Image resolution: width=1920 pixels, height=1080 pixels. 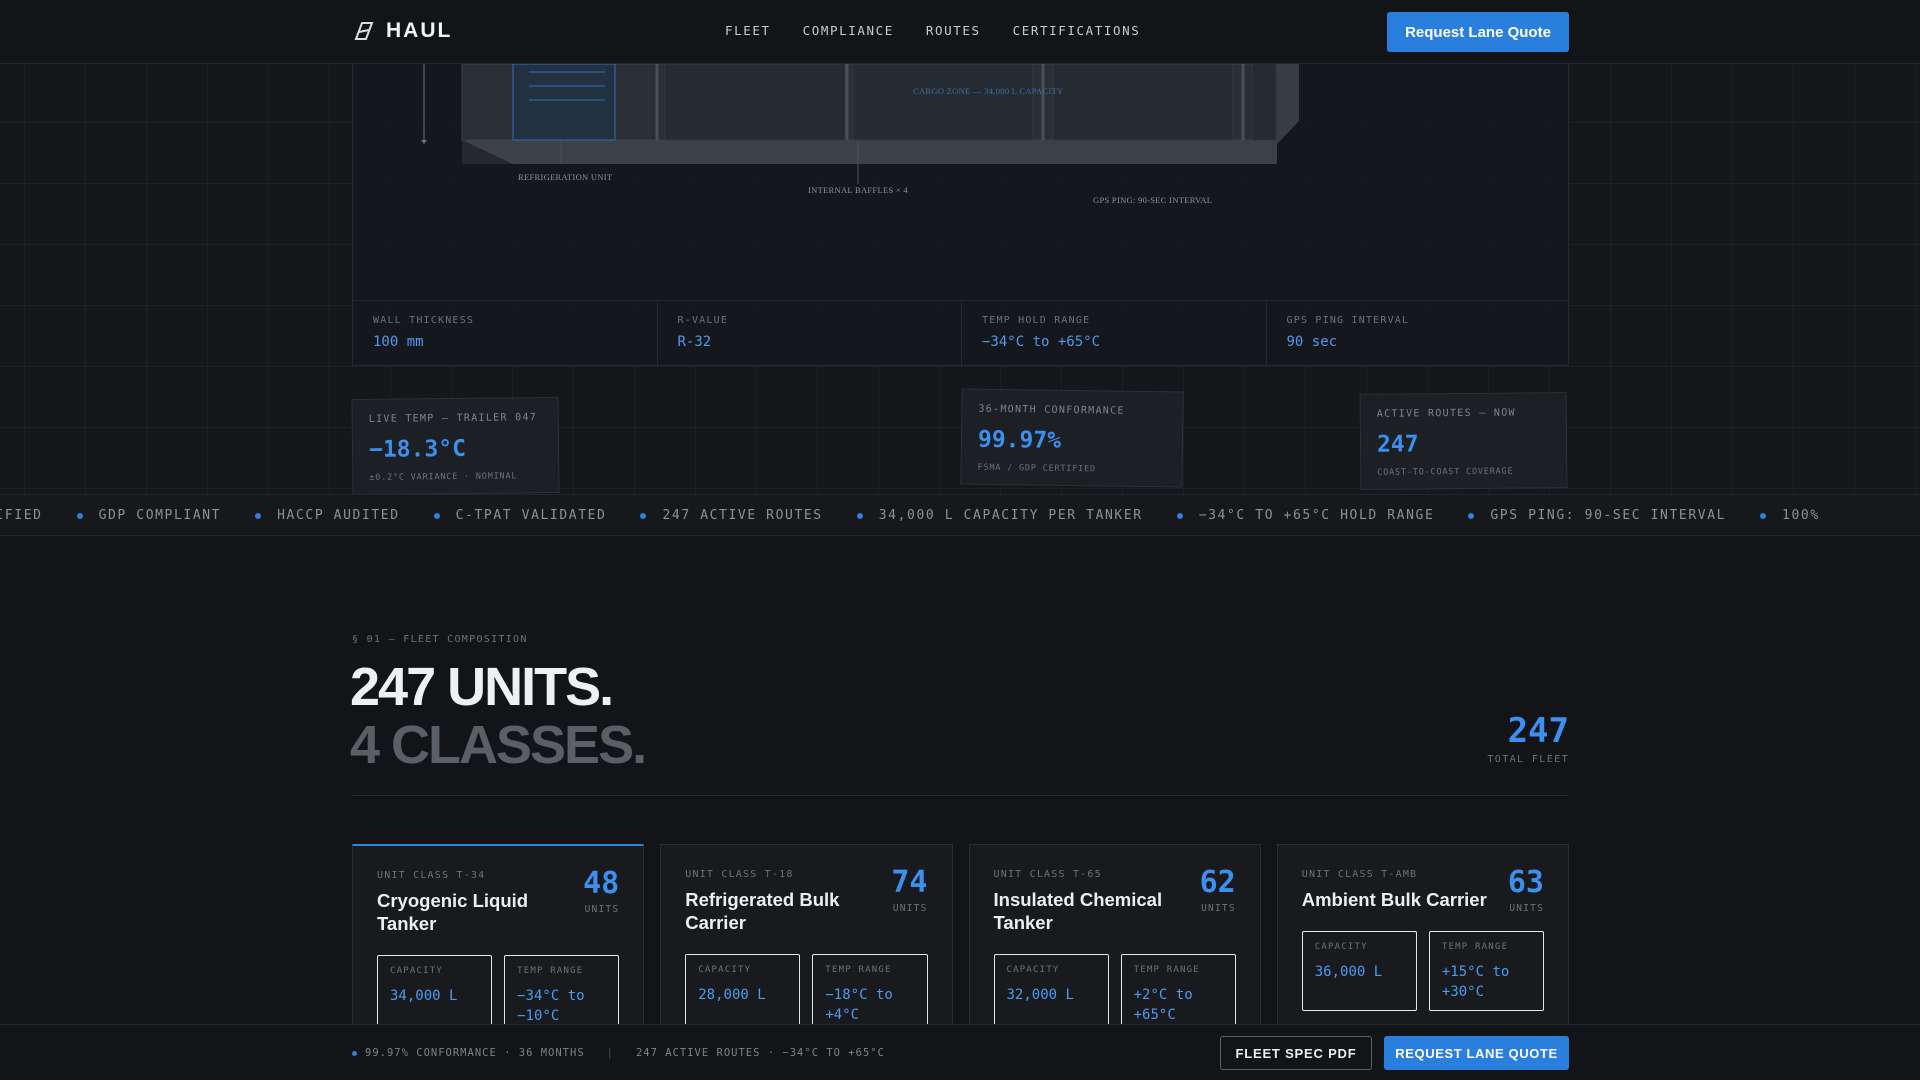 I want to click on spec-value: 100 mm, so click(x=398, y=342).